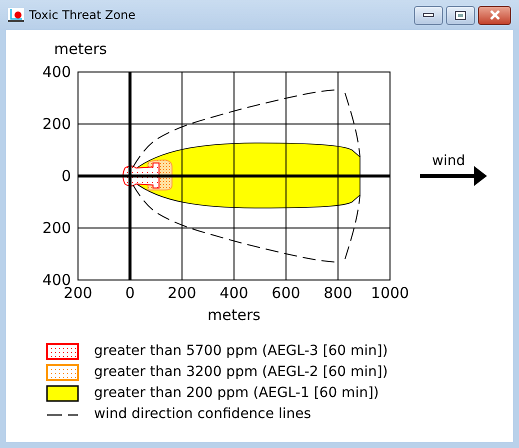  Describe the element at coordinates (62, 415) in the screenshot. I see `dashed-line-icon` at that location.